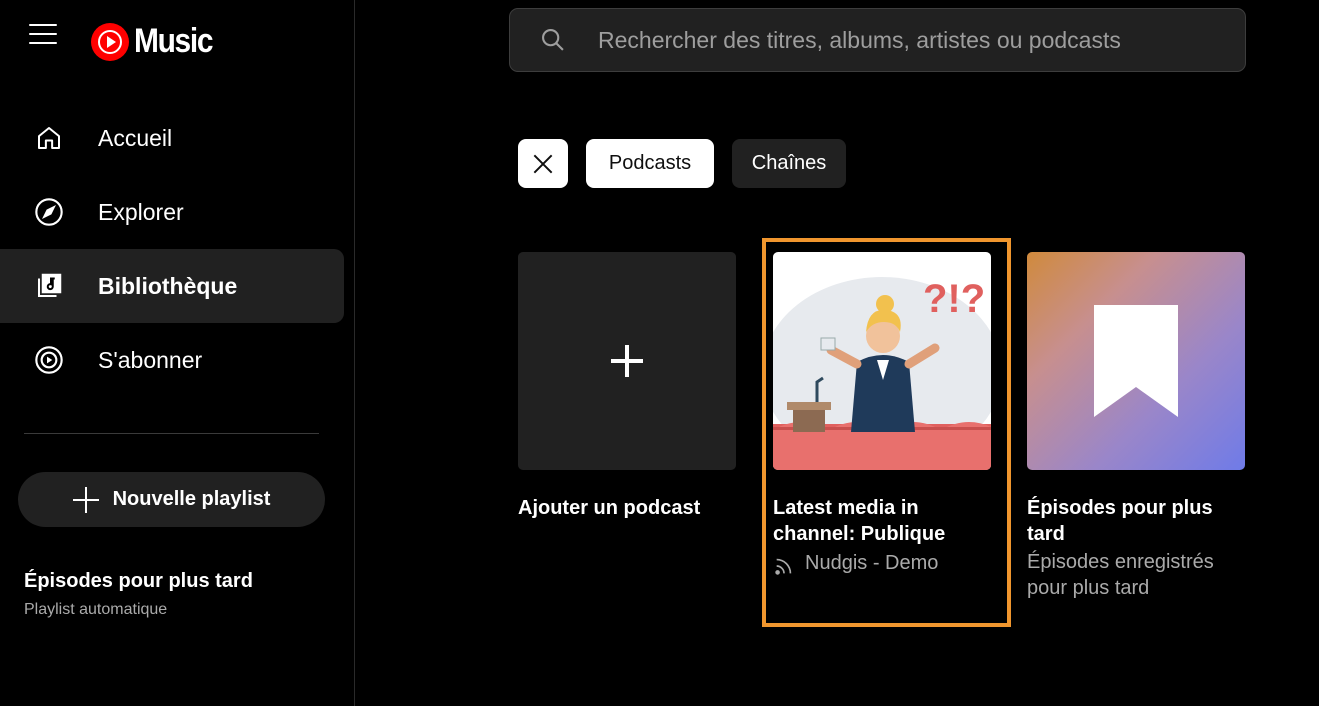 The width and height of the screenshot is (1319, 706). Describe the element at coordinates (138, 581) in the screenshot. I see `saved-playlist-title: Épisodes pour plus tard` at that location.